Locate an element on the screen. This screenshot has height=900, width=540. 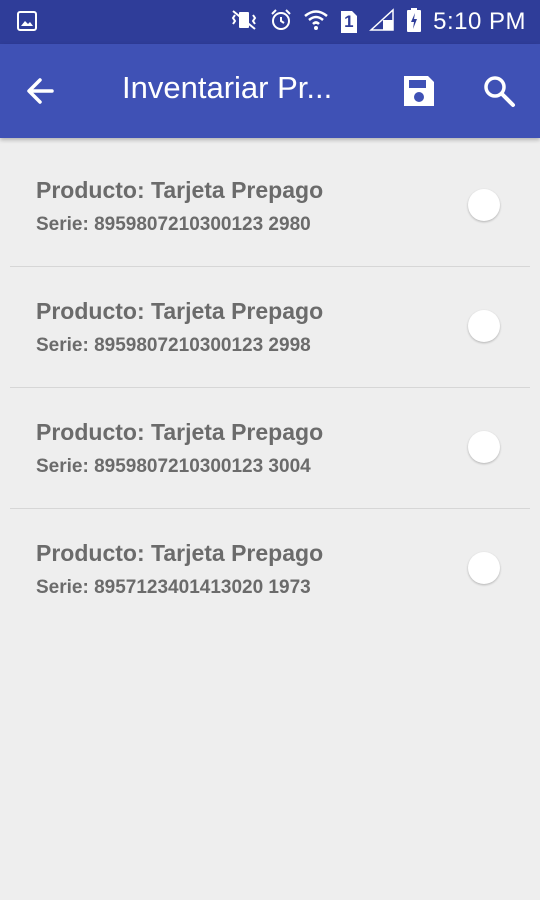
sim-slot-number: 1 is located at coordinates (349, 21).